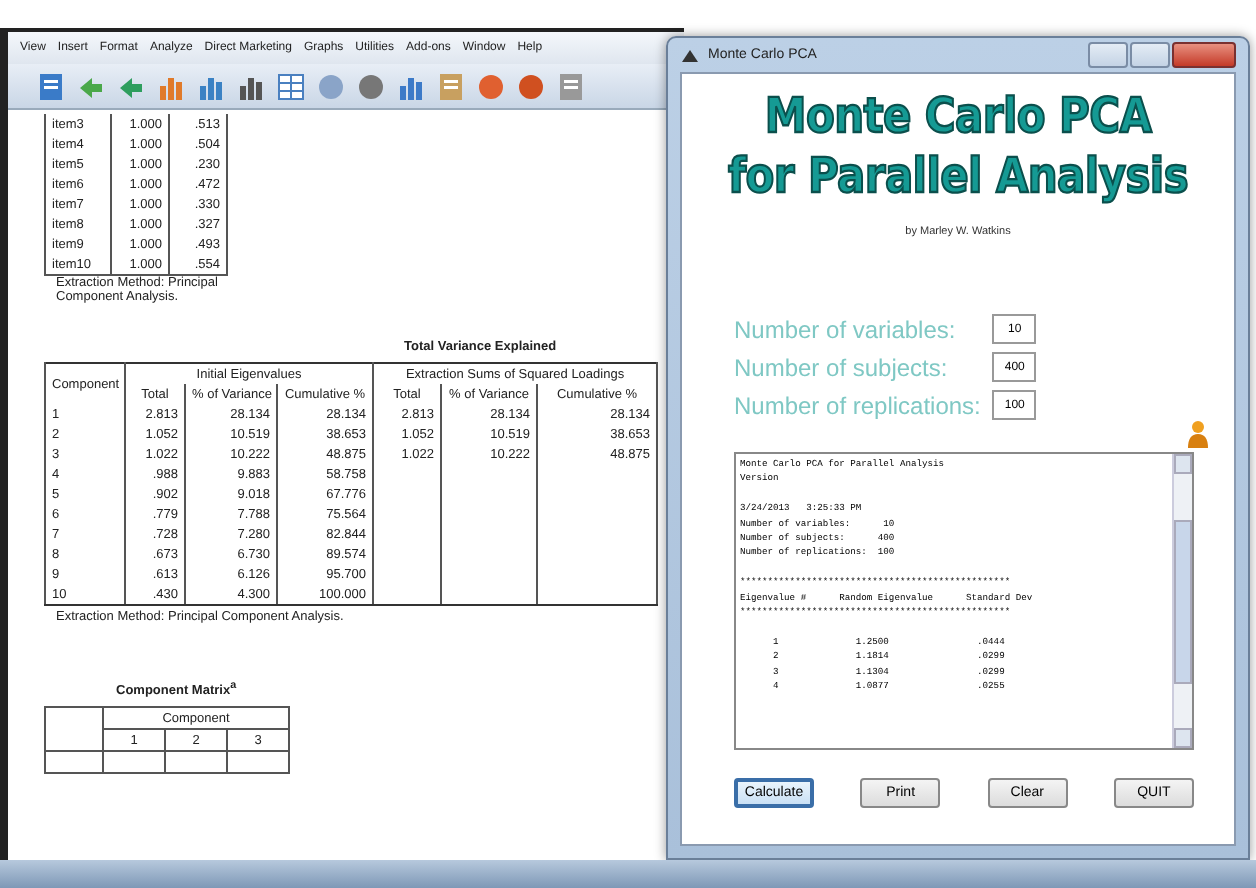 Image resolution: width=1256 pixels, height=888 pixels. Describe the element at coordinates (1204, 55) in the screenshot. I see `close-button` at that location.